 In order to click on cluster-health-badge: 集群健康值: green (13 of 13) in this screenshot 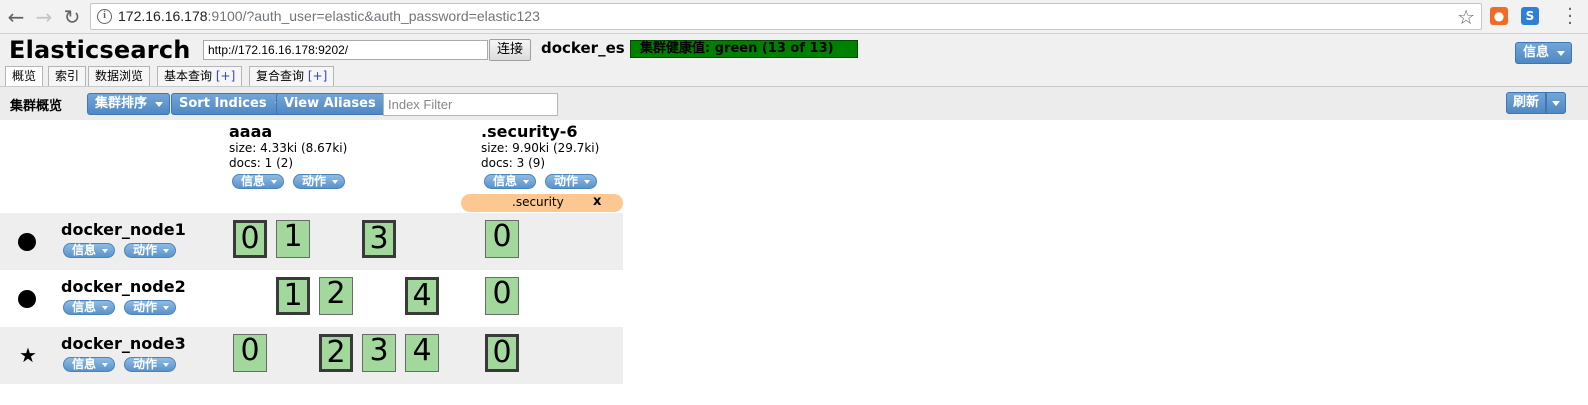, I will do `click(744, 49)`.